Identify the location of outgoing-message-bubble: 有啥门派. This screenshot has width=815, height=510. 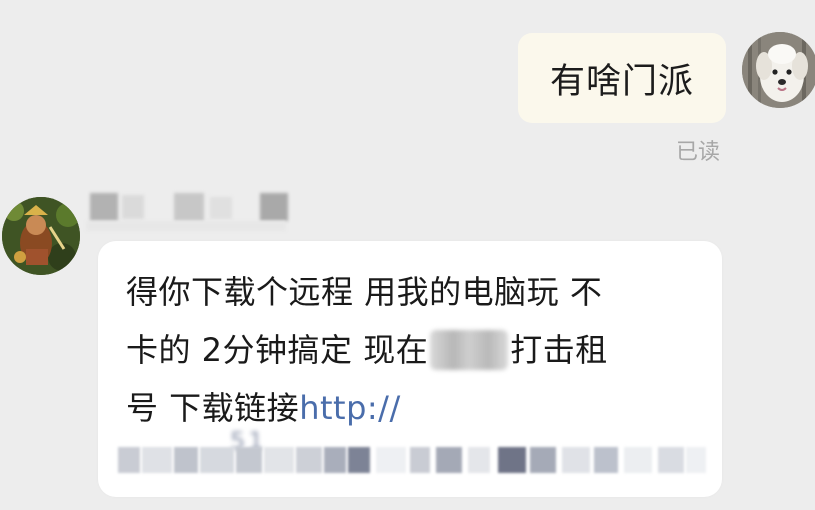
(622, 78).